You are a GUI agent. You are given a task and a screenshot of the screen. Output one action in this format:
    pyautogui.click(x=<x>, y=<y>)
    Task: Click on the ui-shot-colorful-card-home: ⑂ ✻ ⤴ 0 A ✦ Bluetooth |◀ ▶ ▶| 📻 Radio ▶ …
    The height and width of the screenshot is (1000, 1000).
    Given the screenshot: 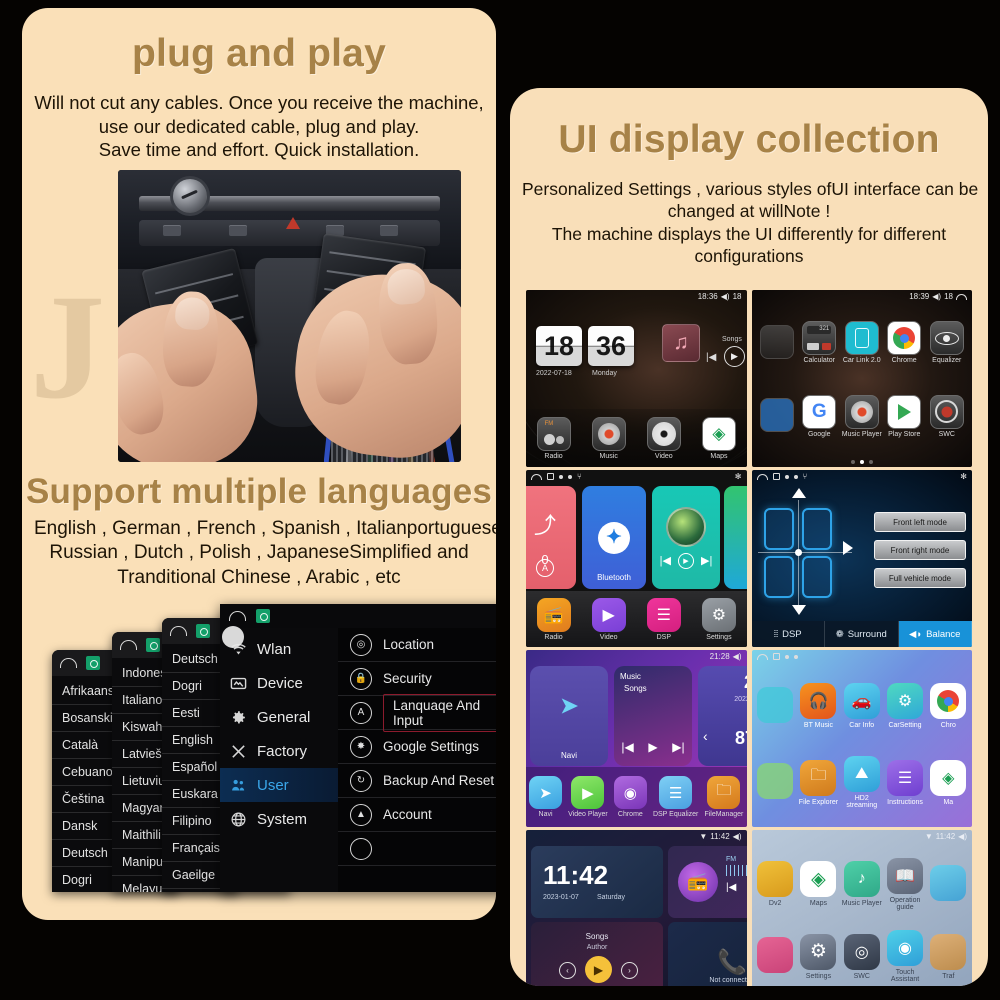 What is the action you would take?
    pyautogui.click(x=636, y=558)
    